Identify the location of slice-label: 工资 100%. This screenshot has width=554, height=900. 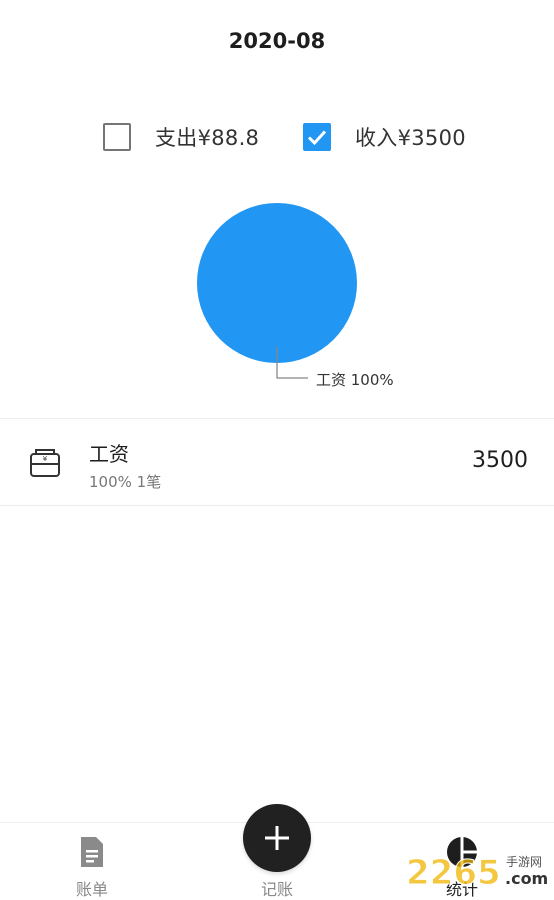
(355, 380).